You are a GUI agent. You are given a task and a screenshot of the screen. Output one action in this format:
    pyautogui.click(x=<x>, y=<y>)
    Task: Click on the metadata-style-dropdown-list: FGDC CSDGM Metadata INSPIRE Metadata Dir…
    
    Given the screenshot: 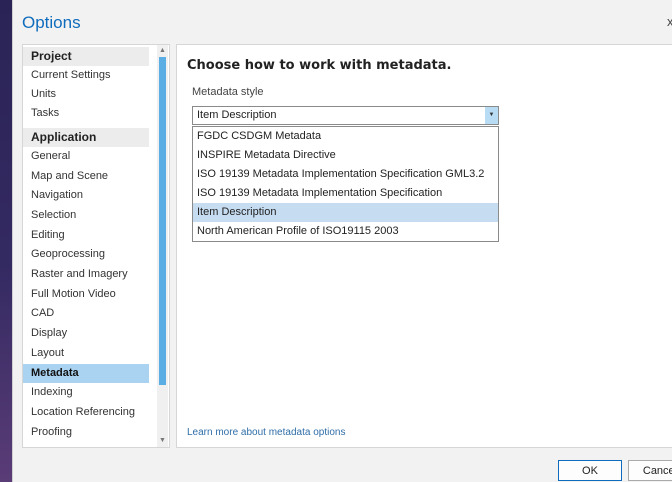 What is the action you would take?
    pyautogui.click(x=345, y=184)
    